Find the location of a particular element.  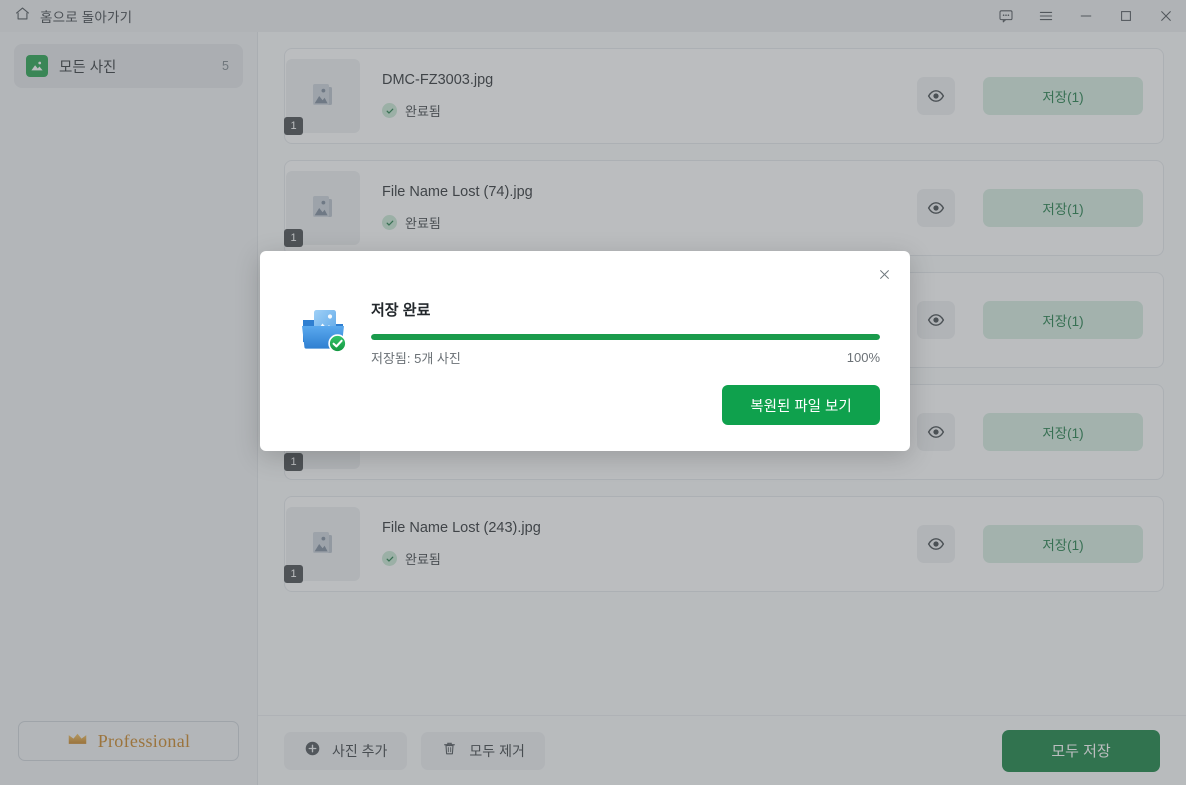

progress-percent-label: 100% is located at coordinates (863, 357).